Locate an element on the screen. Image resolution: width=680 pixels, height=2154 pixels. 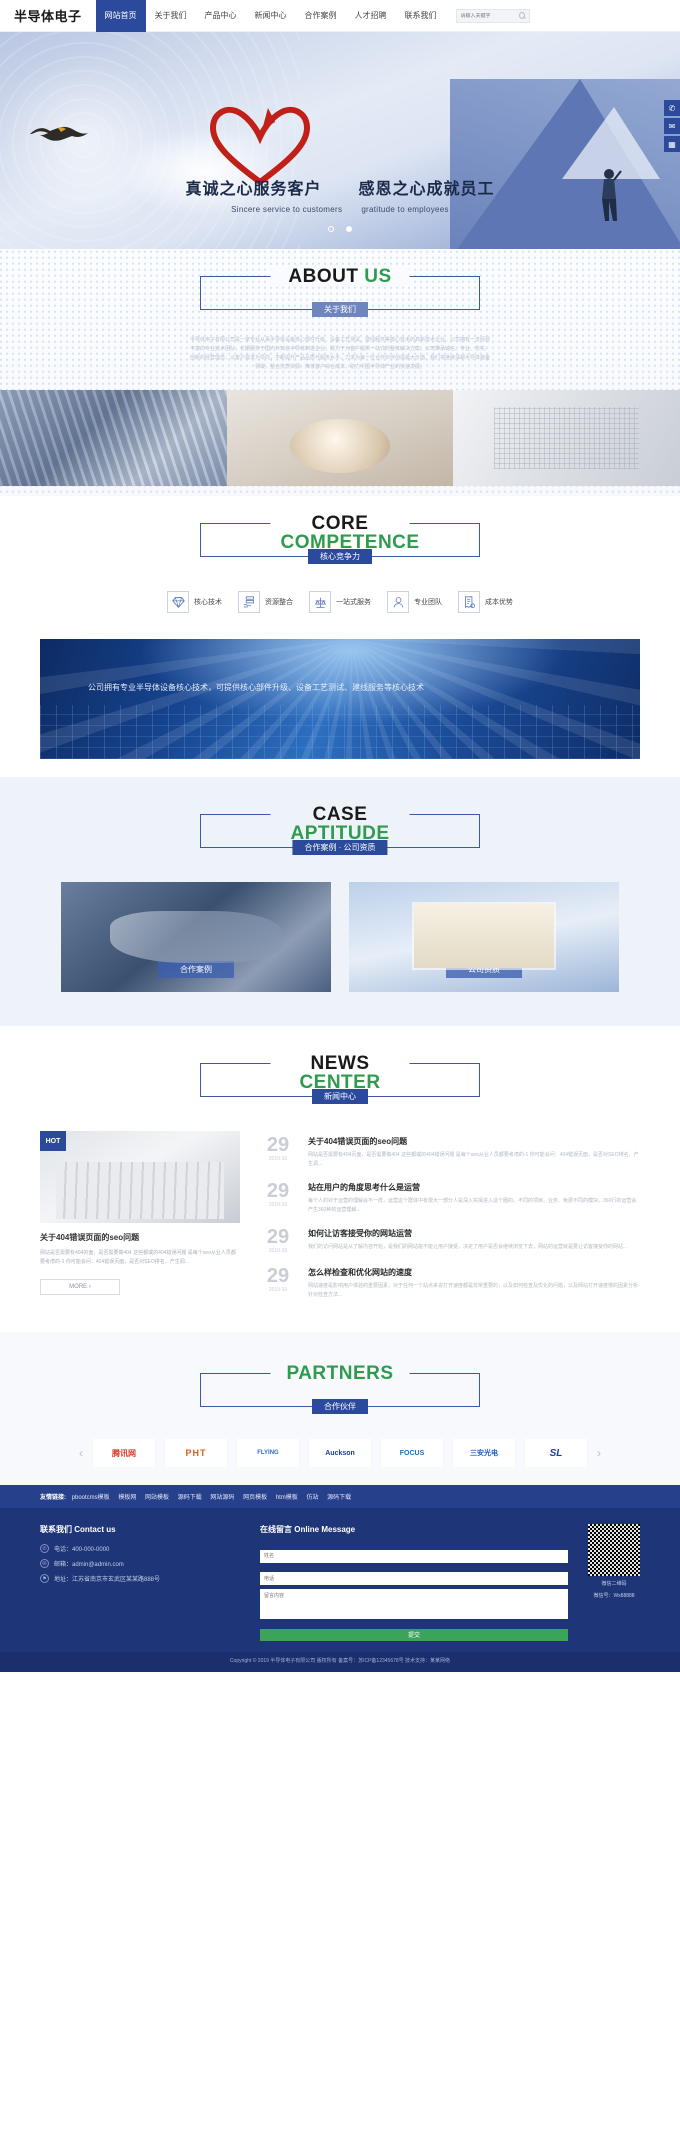
tencent-logo-text: 腾讯网 is located at coordinates (124, 1453).